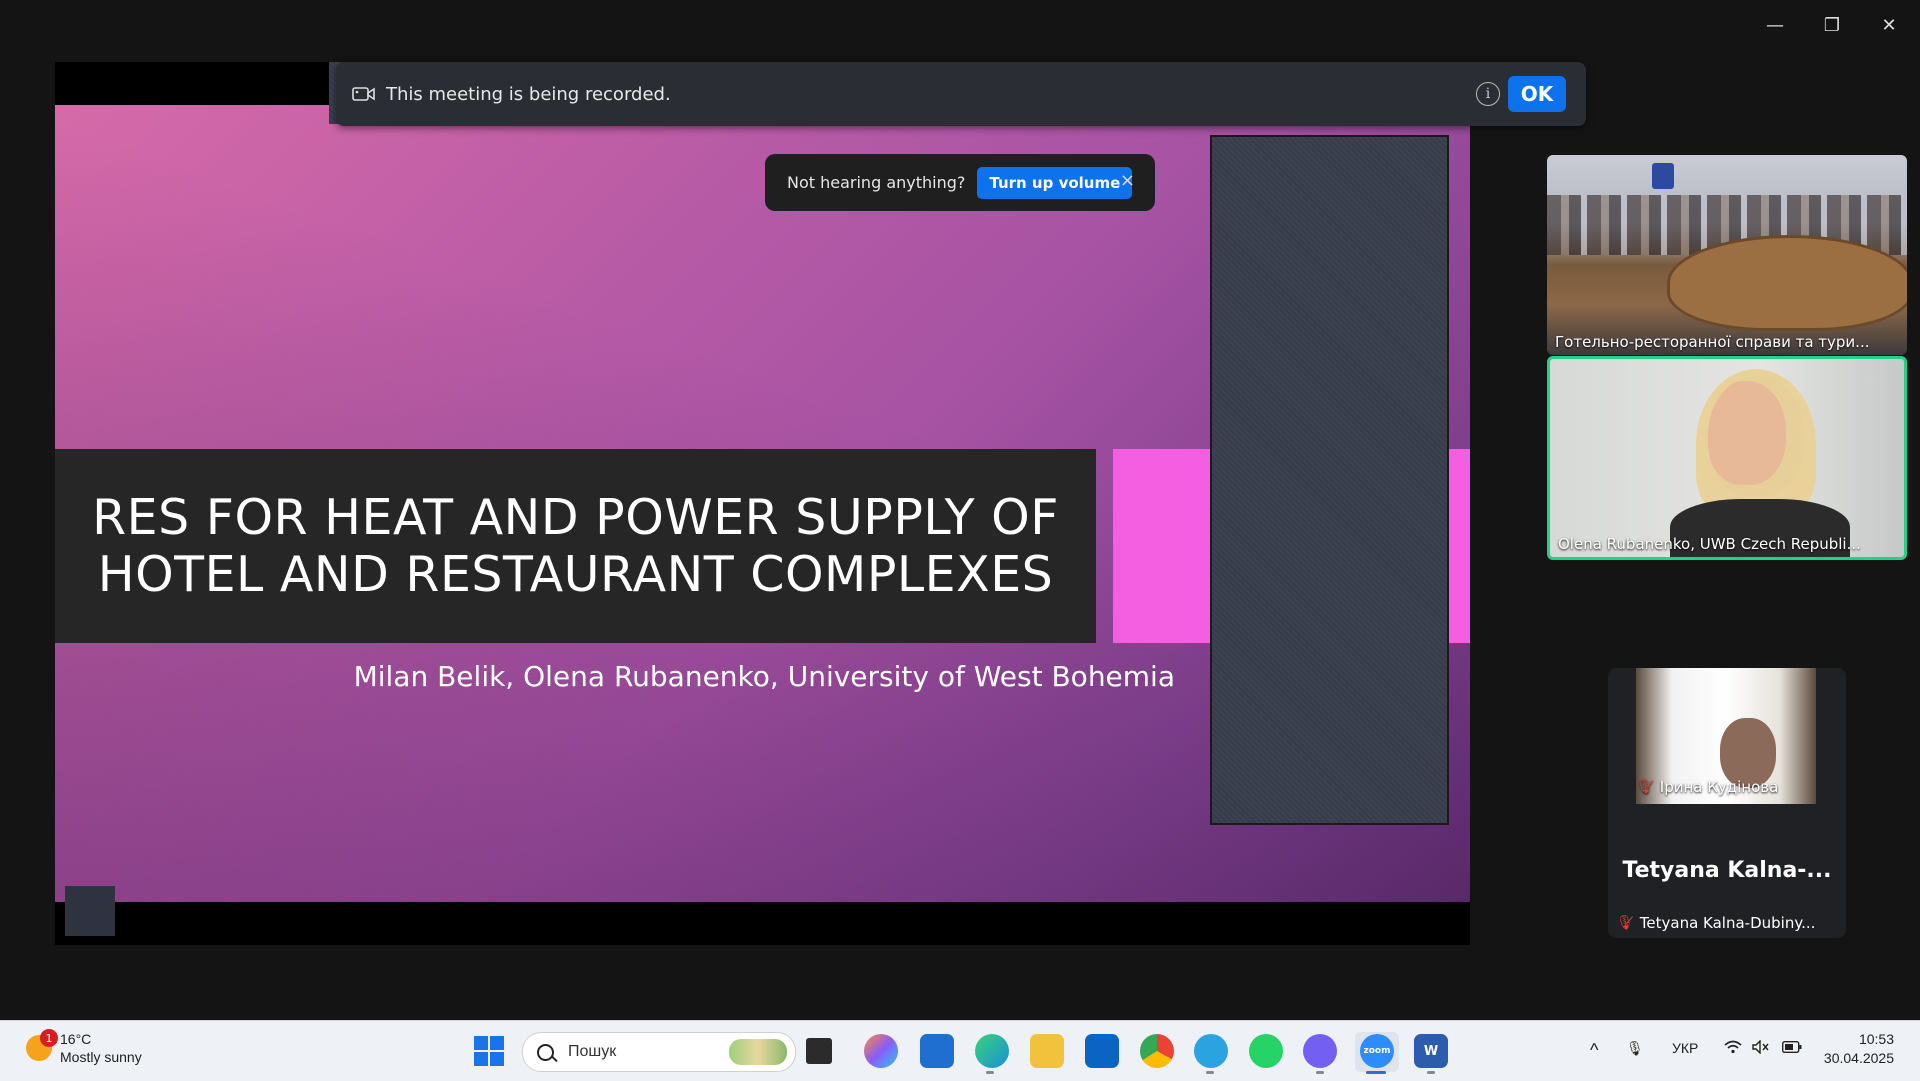 This screenshot has height=1081, width=1920. What do you see at coordinates (1211, 1051) in the screenshot?
I see `telegram-icon` at bounding box center [1211, 1051].